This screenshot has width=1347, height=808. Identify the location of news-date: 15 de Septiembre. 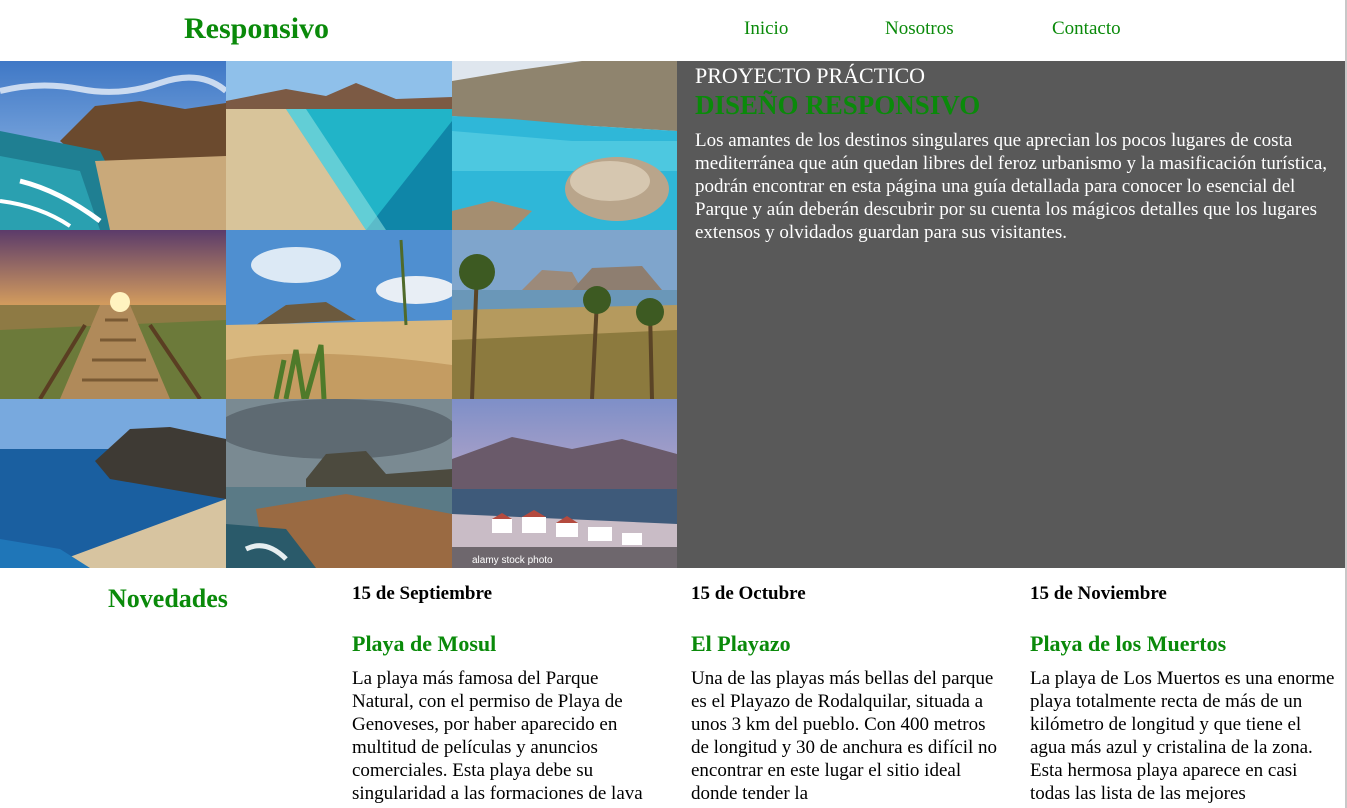
(422, 593).